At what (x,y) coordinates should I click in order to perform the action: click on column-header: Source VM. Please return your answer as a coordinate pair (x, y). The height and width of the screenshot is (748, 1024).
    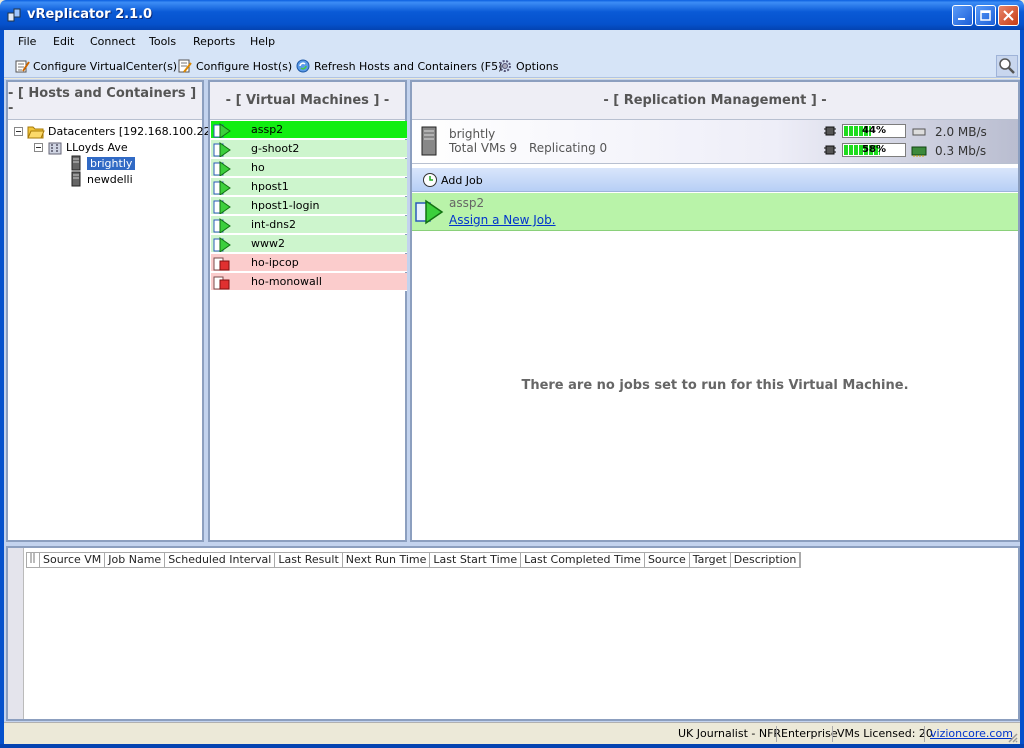
    Looking at the image, I should click on (73, 560).